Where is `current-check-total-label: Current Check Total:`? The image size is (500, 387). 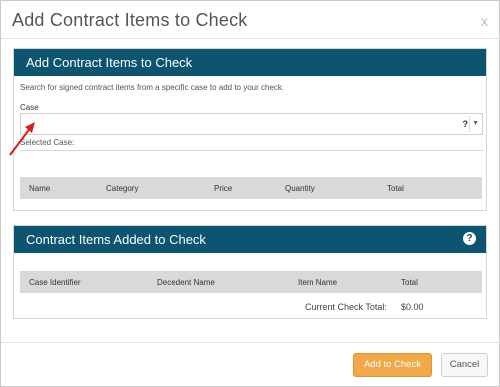
current-check-total-label: Current Check Total: is located at coordinates (346, 307).